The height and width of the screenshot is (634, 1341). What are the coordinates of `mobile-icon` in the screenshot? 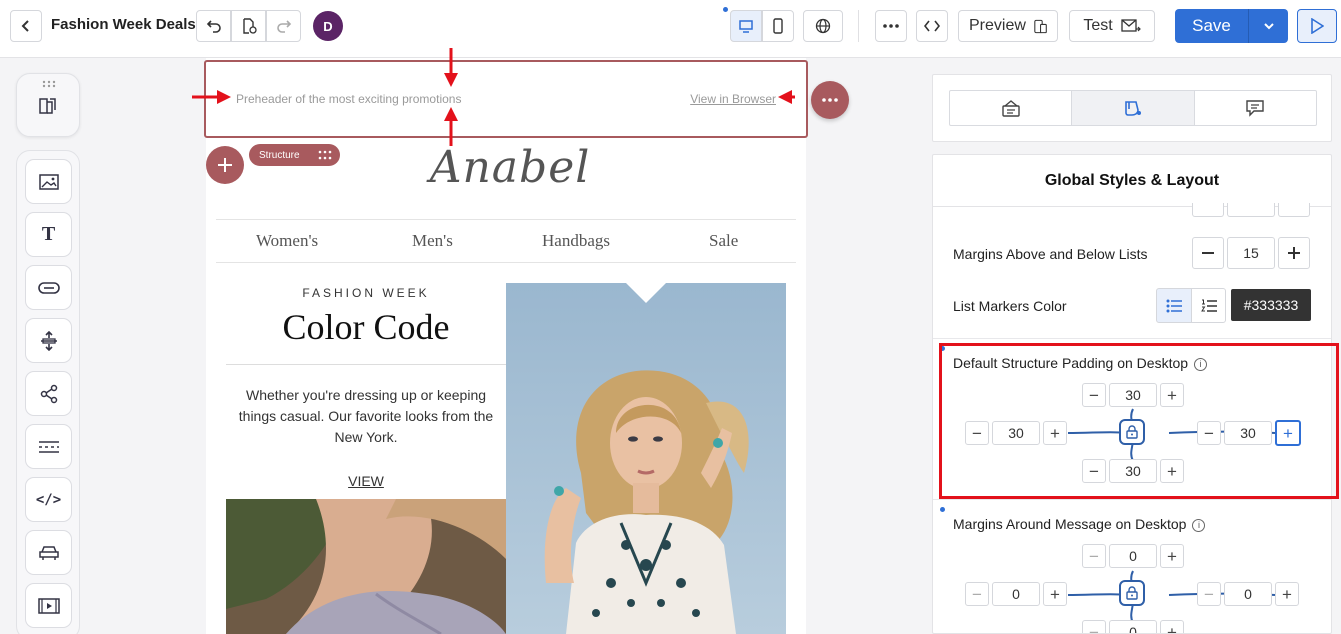 It's located at (778, 26).